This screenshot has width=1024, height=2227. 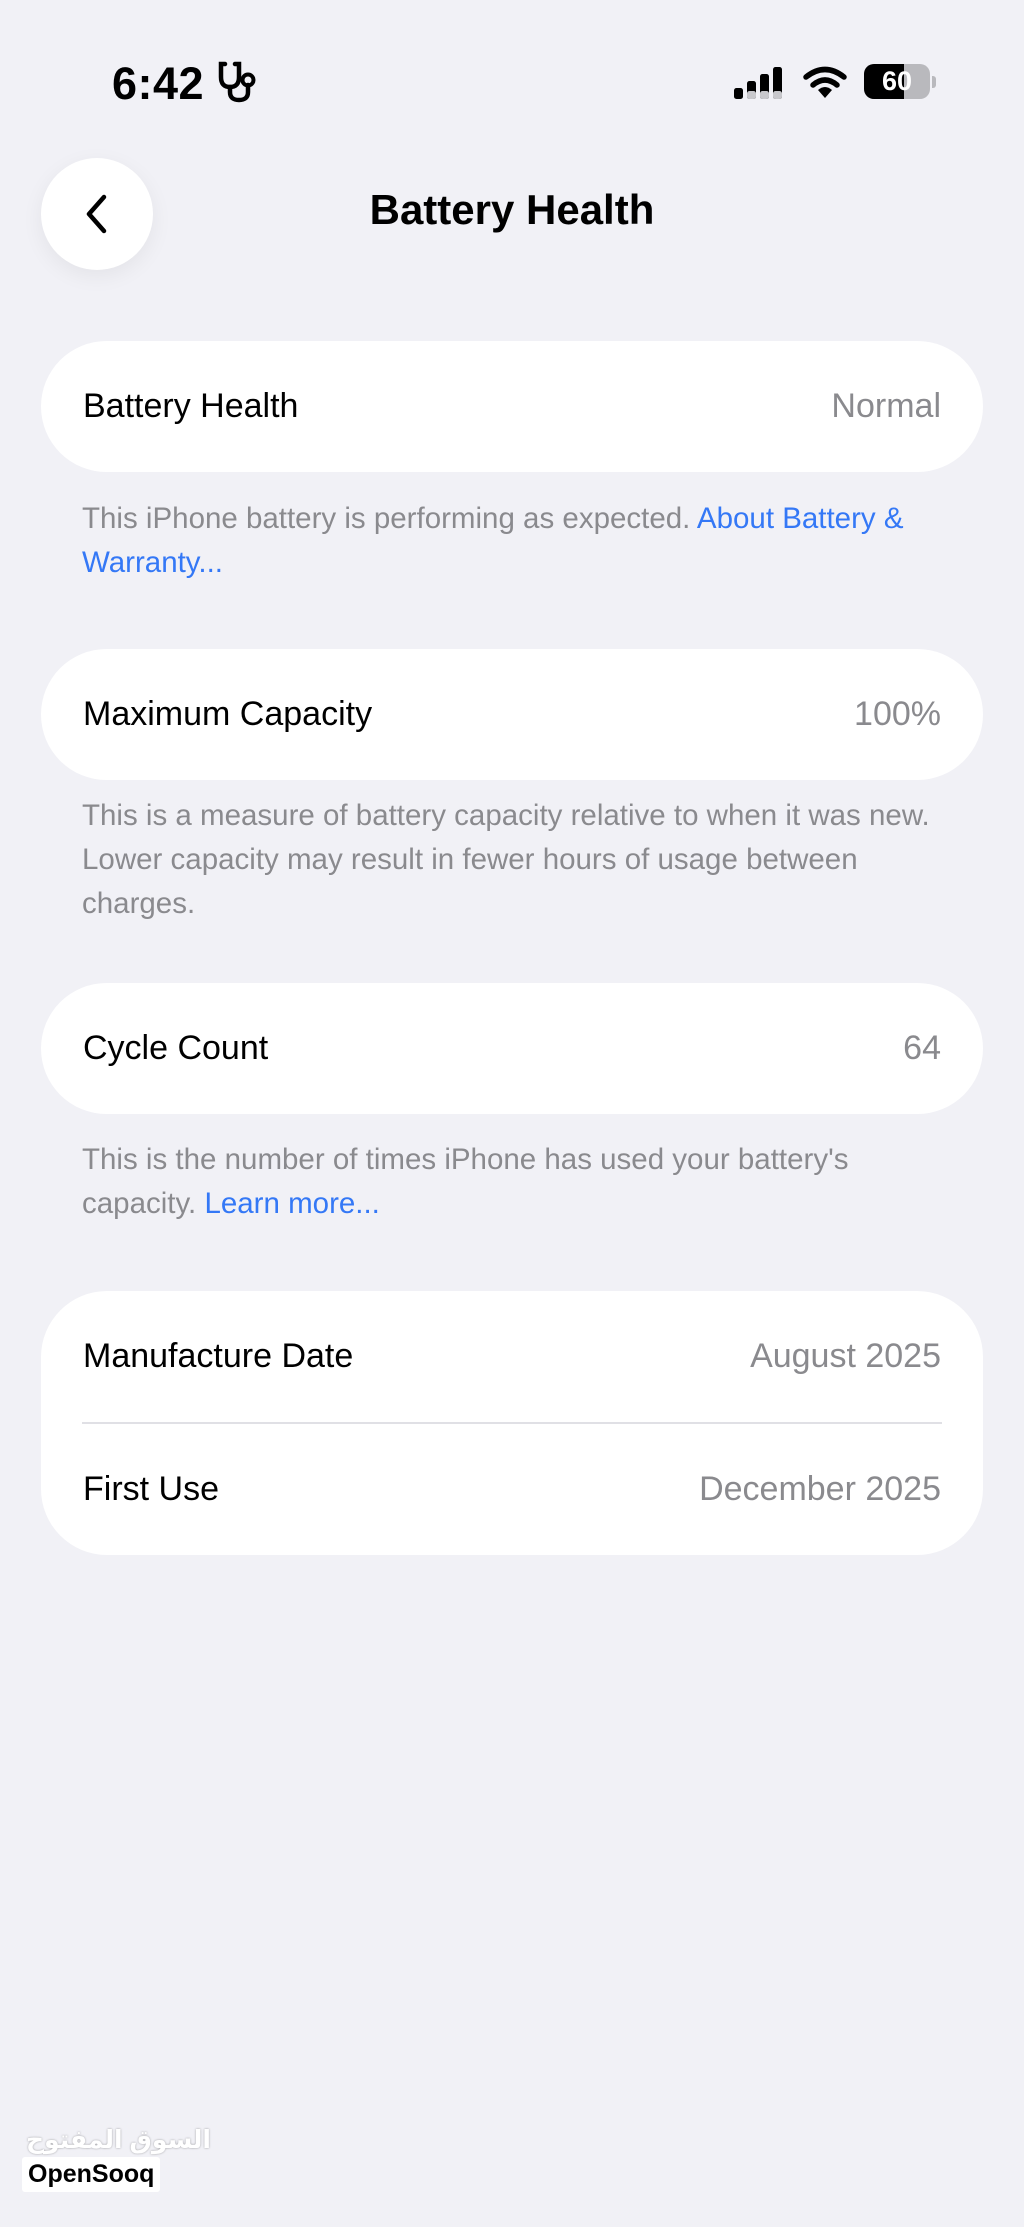 I want to click on stethoscope-icon, so click(x=237, y=82).